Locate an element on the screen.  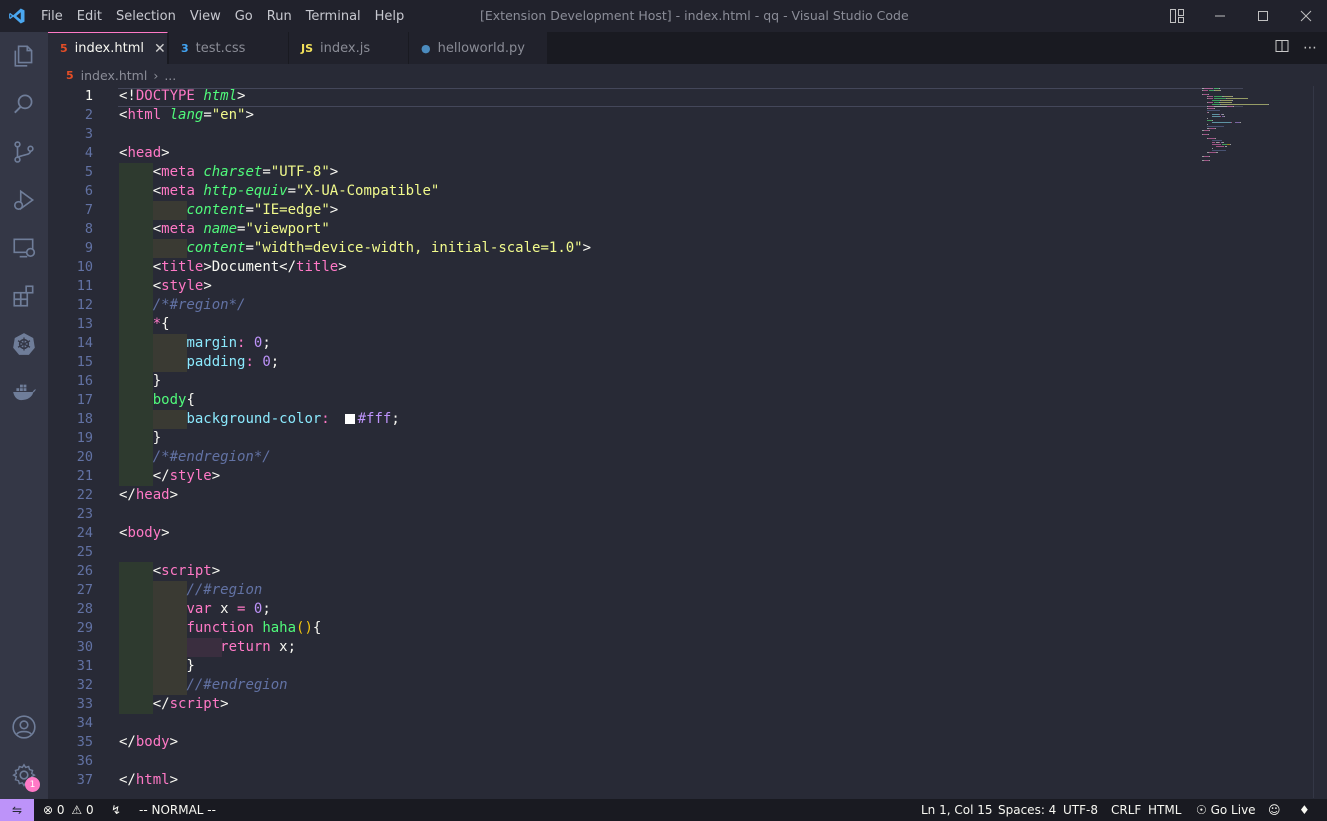
code-token: lang is located at coordinates (186, 115).